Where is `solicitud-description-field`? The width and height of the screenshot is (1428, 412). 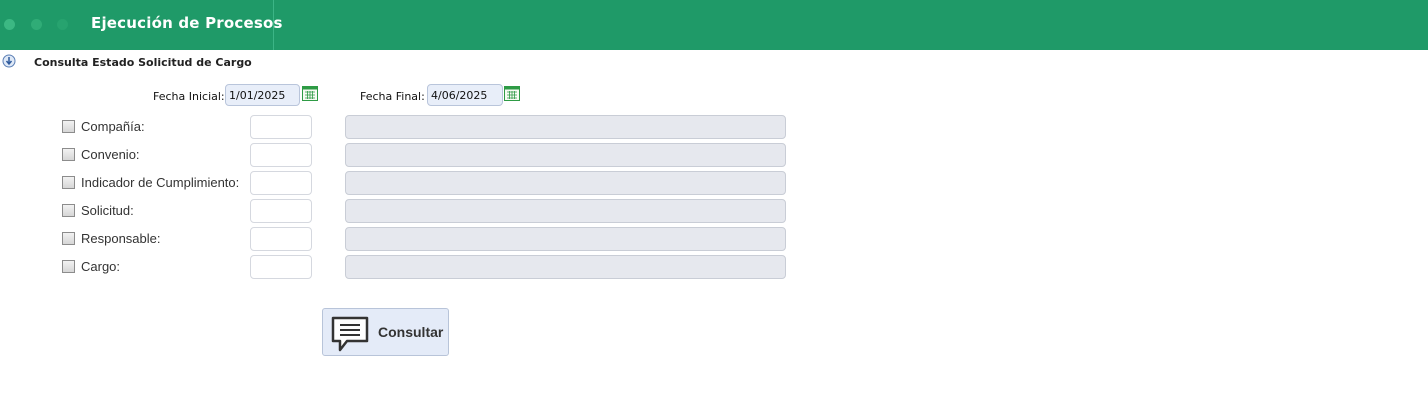
solicitud-description-field is located at coordinates (565, 211).